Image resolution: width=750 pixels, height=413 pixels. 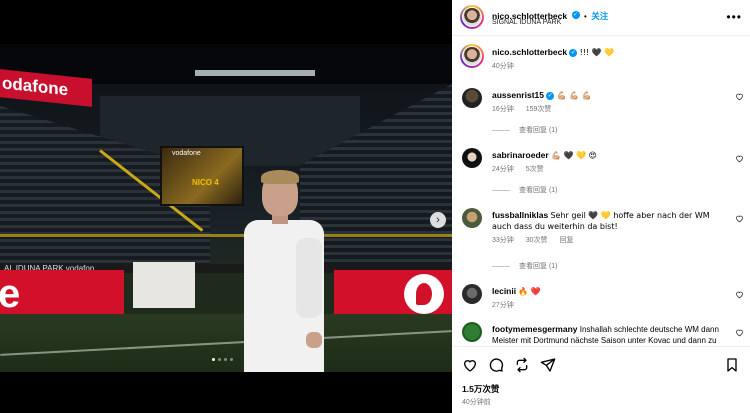 I want to click on player-arm, so click(x=309, y=293).